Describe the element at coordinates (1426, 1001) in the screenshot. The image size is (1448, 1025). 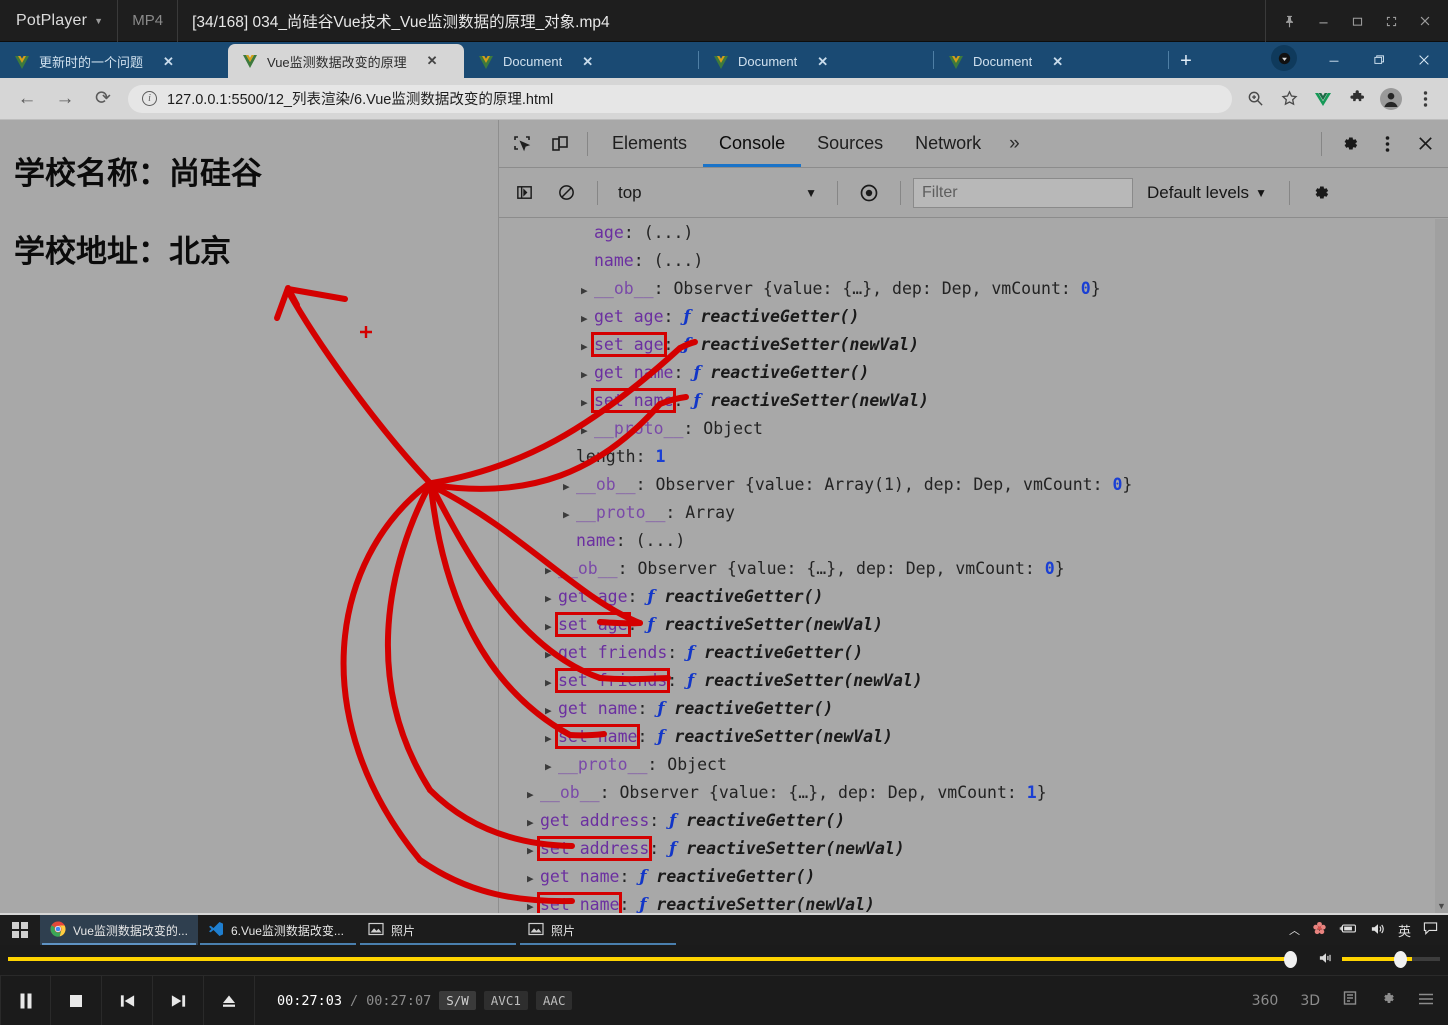
I see `menu-icon` at that location.